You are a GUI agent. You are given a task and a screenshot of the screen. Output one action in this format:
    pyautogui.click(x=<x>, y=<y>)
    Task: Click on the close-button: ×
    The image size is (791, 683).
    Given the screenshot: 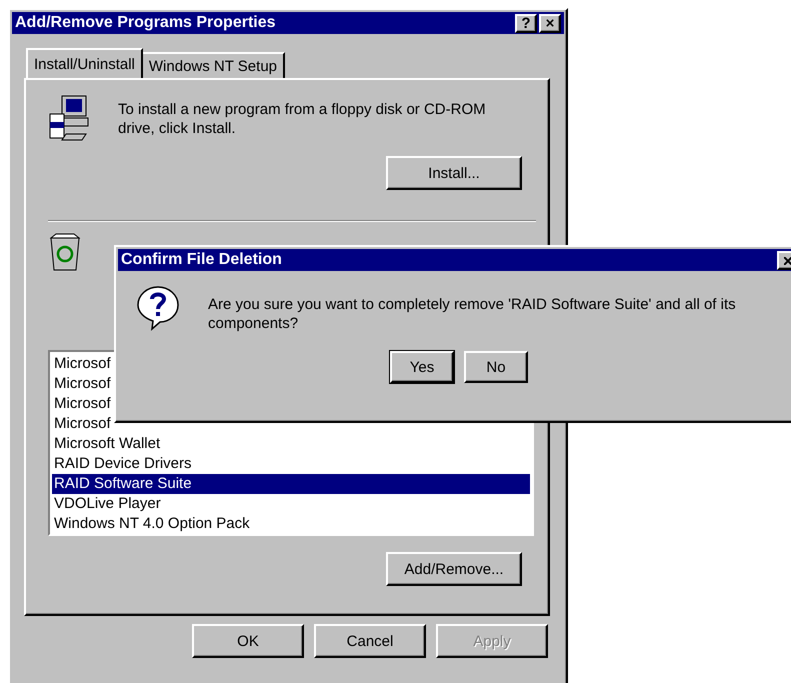 What is the action you would take?
    pyautogui.click(x=550, y=23)
    